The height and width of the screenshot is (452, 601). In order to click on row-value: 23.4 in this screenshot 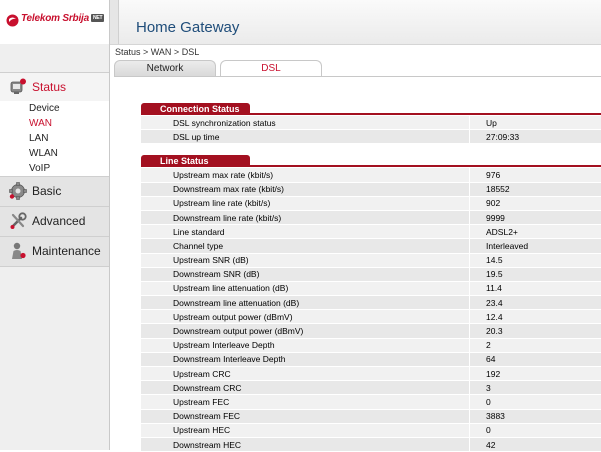, I will do `click(535, 303)`.